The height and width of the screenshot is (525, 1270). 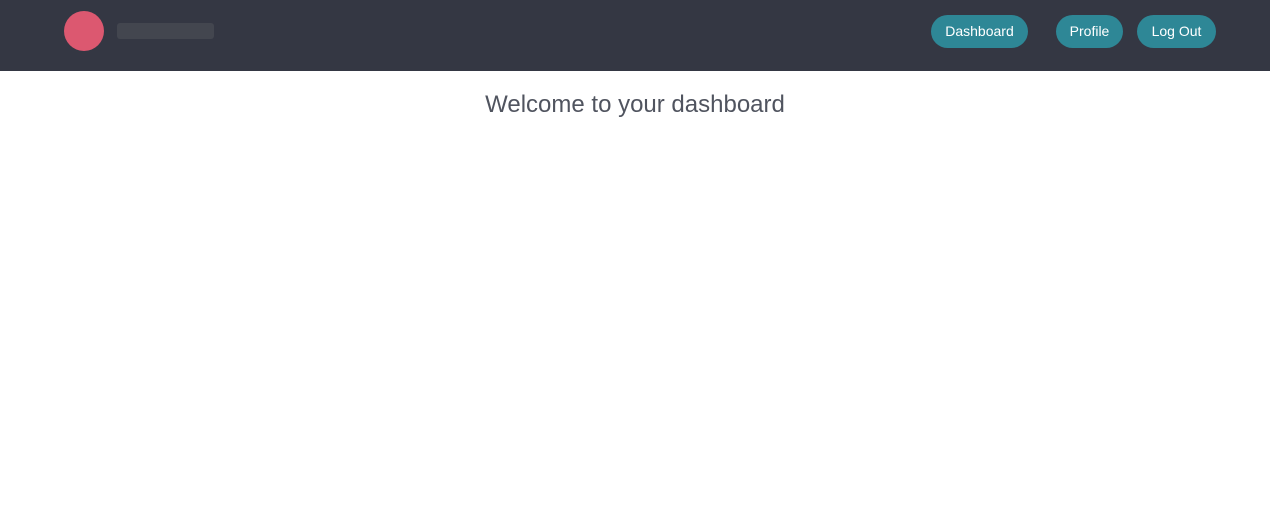 What do you see at coordinates (1176, 31) in the screenshot?
I see `logout-button: Log Out` at bounding box center [1176, 31].